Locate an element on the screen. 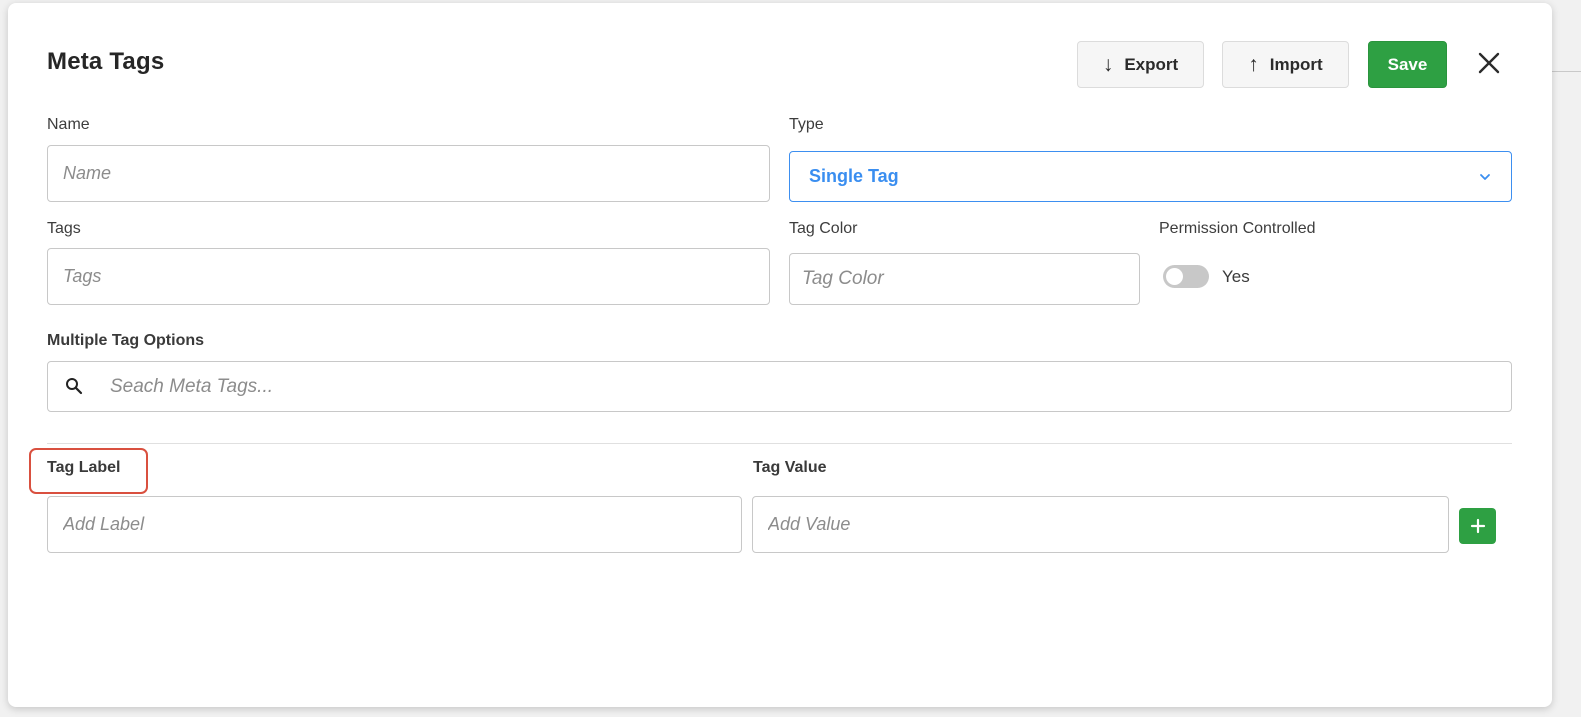 The width and height of the screenshot is (1581, 717). plus-icon is located at coordinates (1477, 526).